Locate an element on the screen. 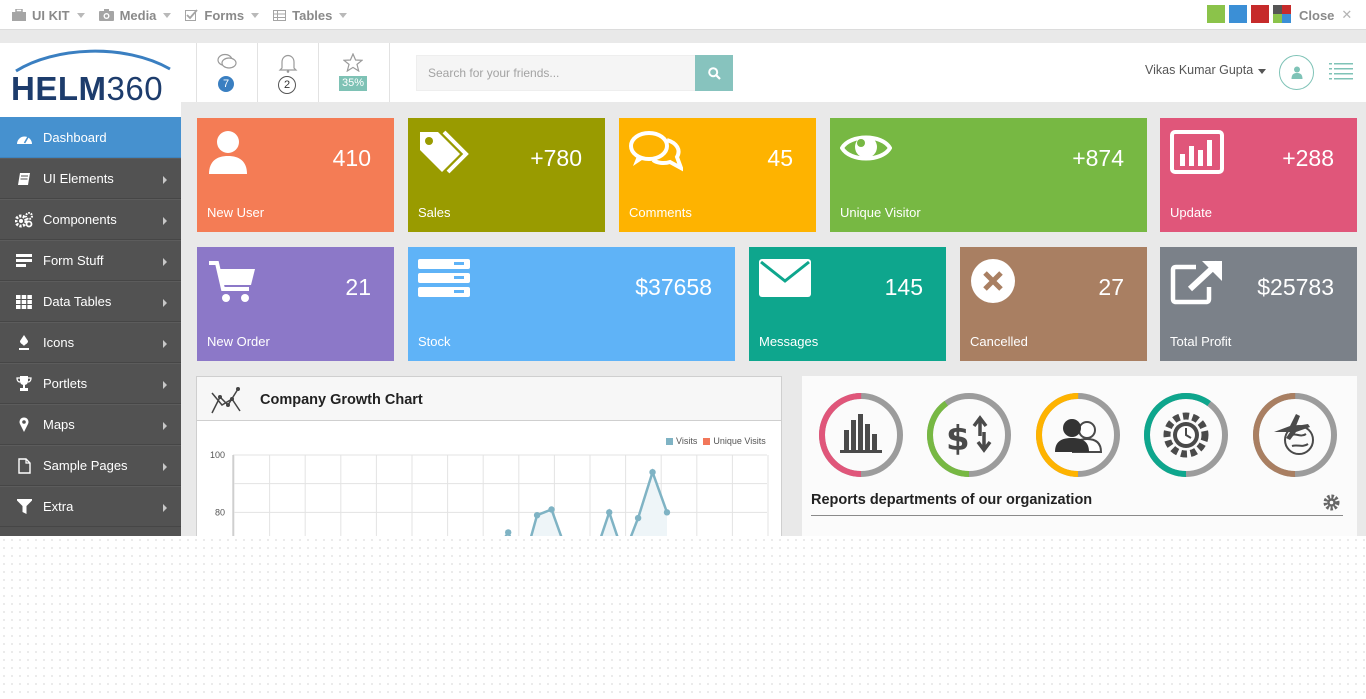  pen-icon is located at coordinates (24, 343).